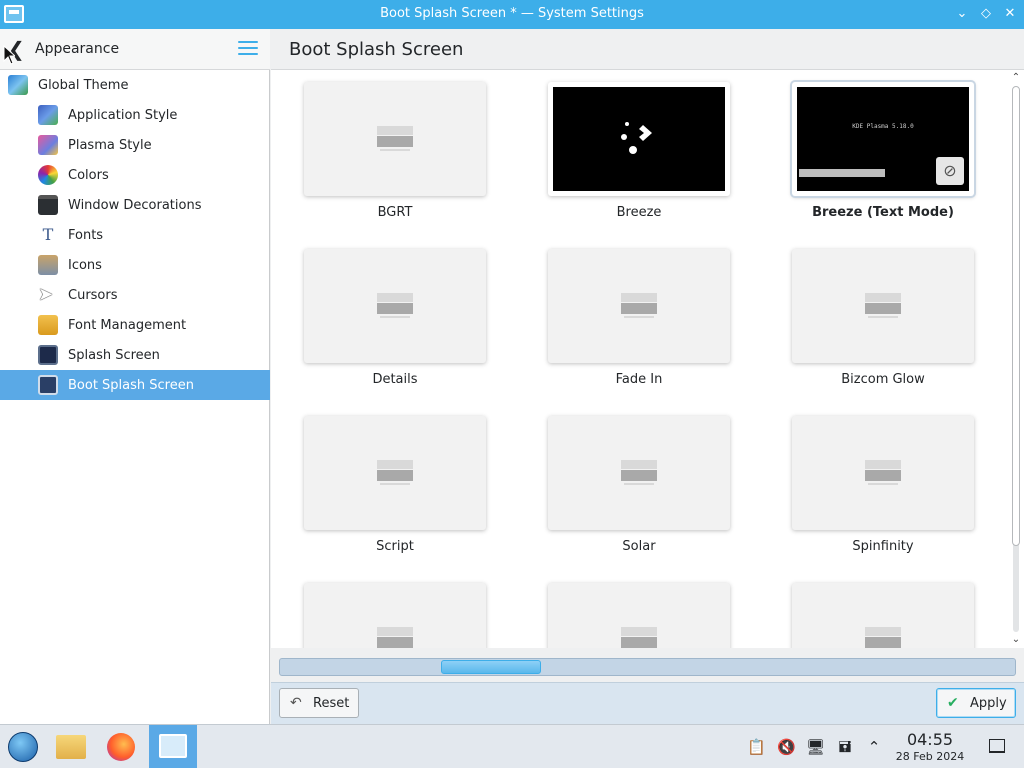 This screenshot has height=768, width=1024. I want to click on scrollbar-thumb, so click(1016, 316).